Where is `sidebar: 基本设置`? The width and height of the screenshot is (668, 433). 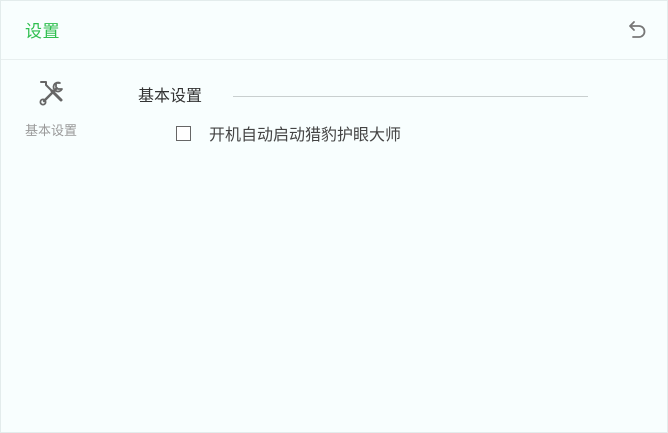
sidebar: 基本设置 is located at coordinates (51, 246).